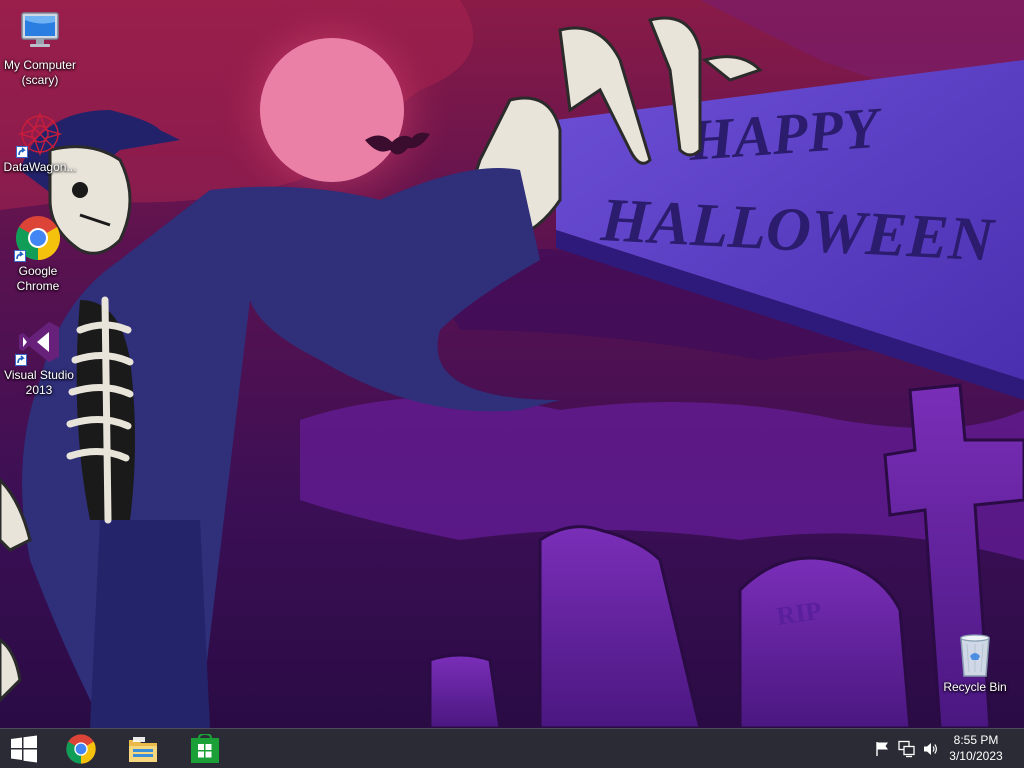 This screenshot has width=1024, height=768. I want to click on taskbar-chrome-button, so click(81, 748).